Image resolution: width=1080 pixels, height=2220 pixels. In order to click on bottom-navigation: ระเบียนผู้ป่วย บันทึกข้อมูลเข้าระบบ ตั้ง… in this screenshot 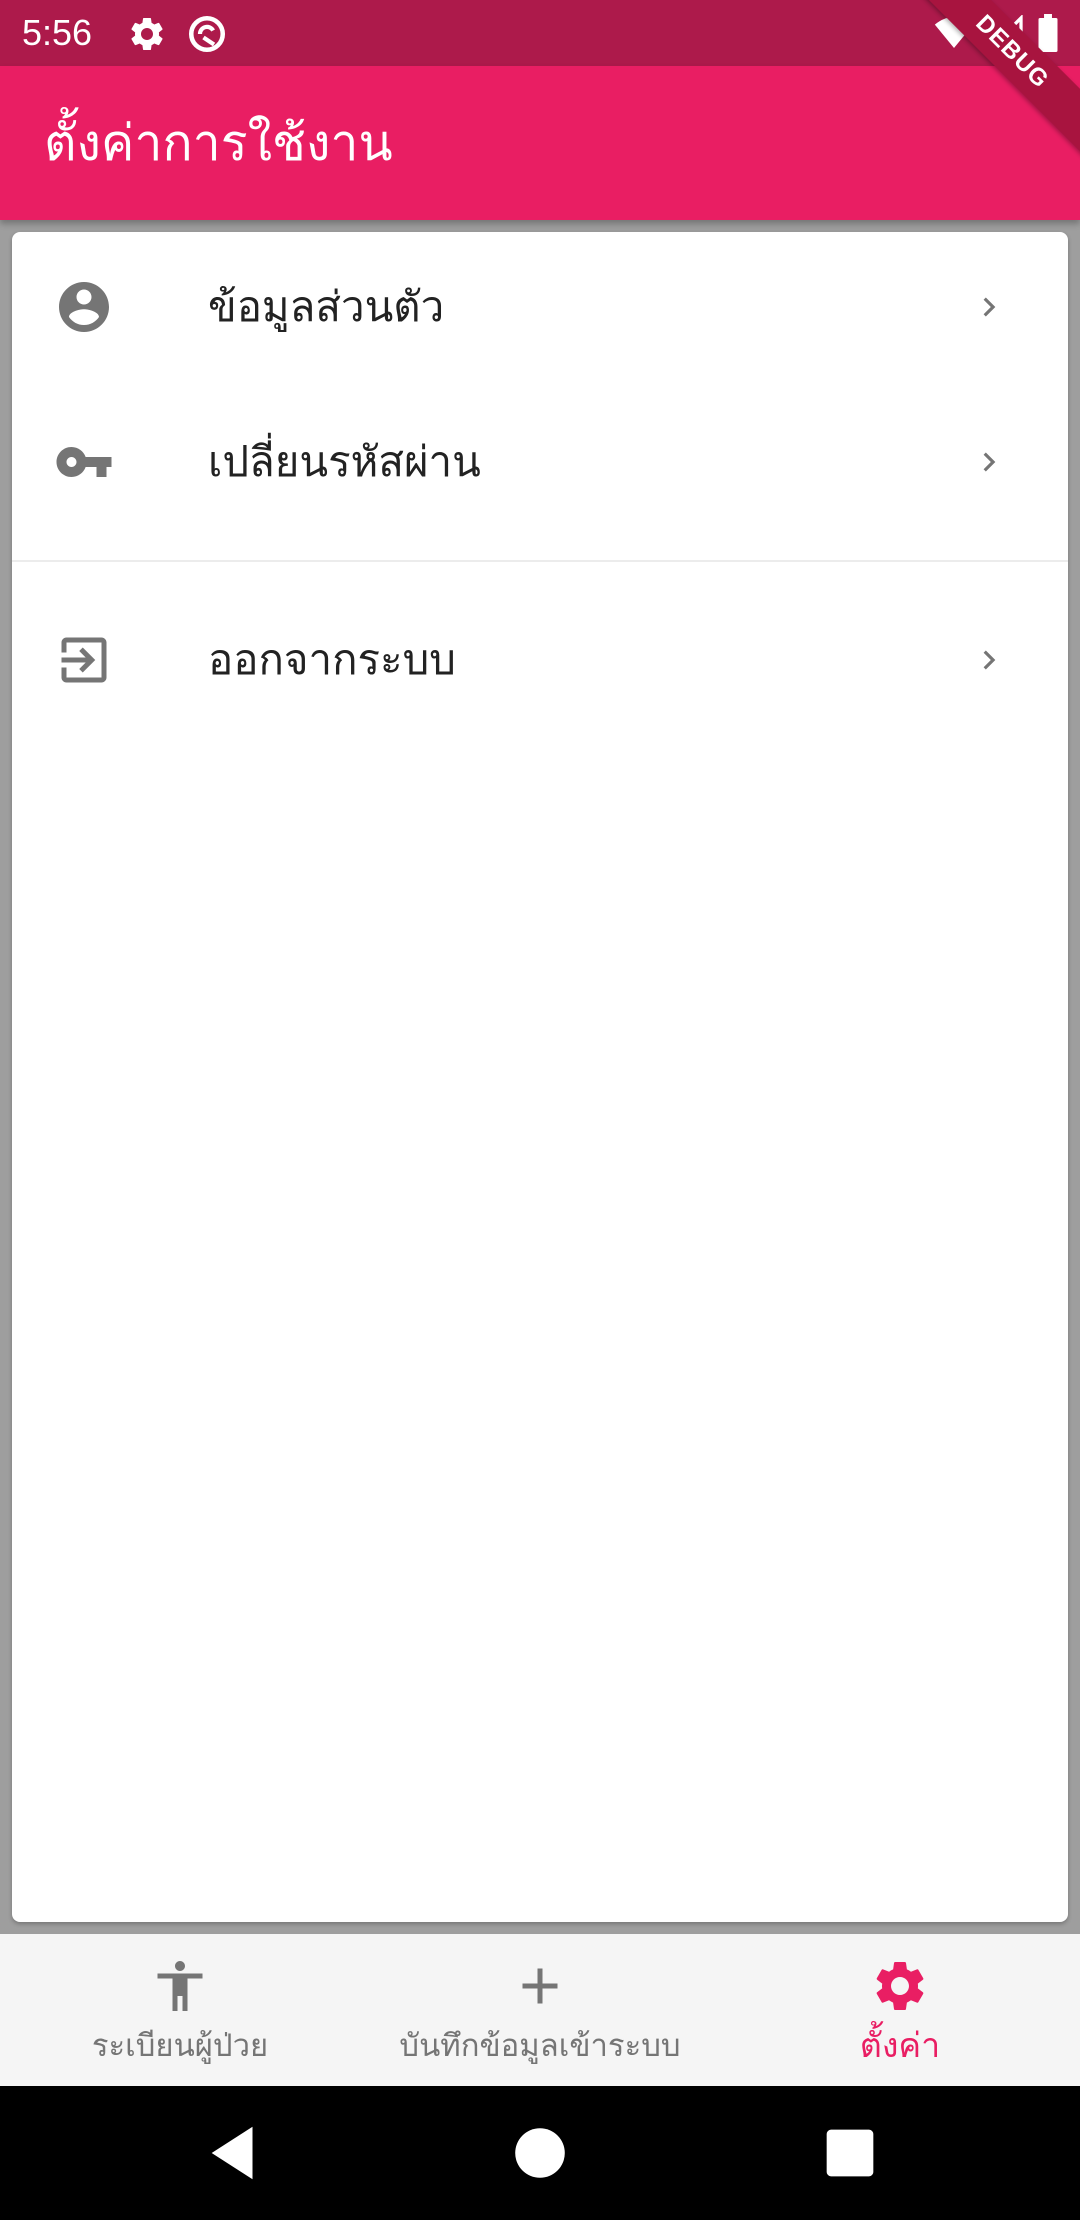, I will do `click(540, 2010)`.